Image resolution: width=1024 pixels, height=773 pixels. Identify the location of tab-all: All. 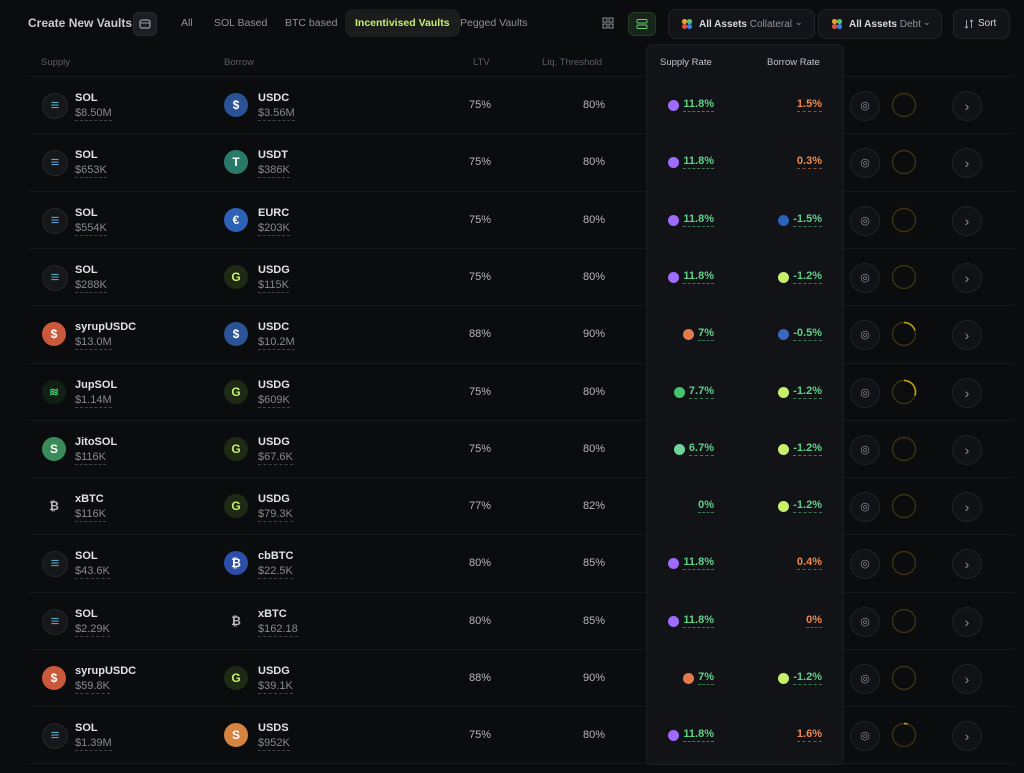
(187, 23).